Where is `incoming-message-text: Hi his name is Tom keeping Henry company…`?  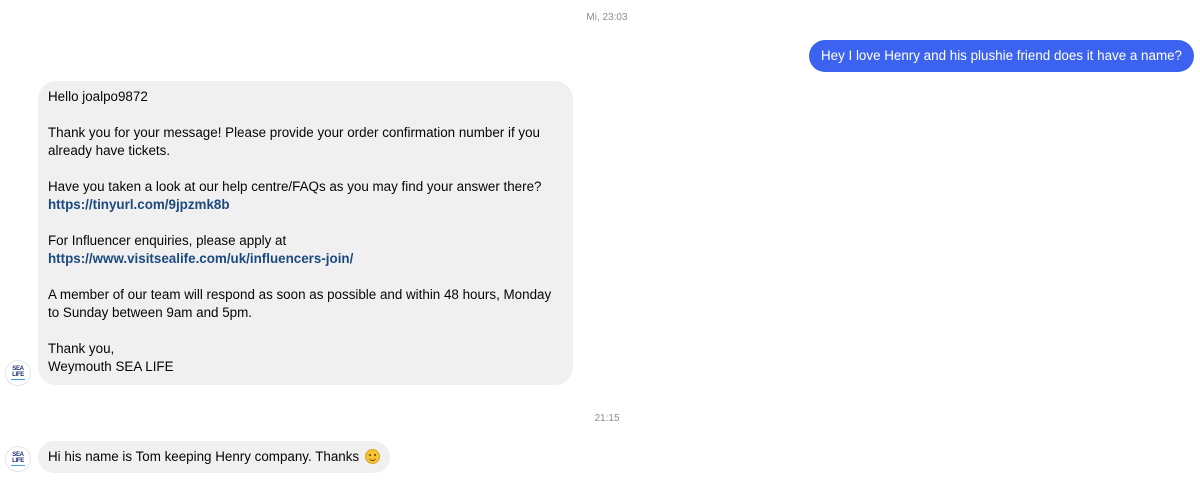 incoming-message-text: Hi his name is Tom keeping Henry company… is located at coordinates (204, 456).